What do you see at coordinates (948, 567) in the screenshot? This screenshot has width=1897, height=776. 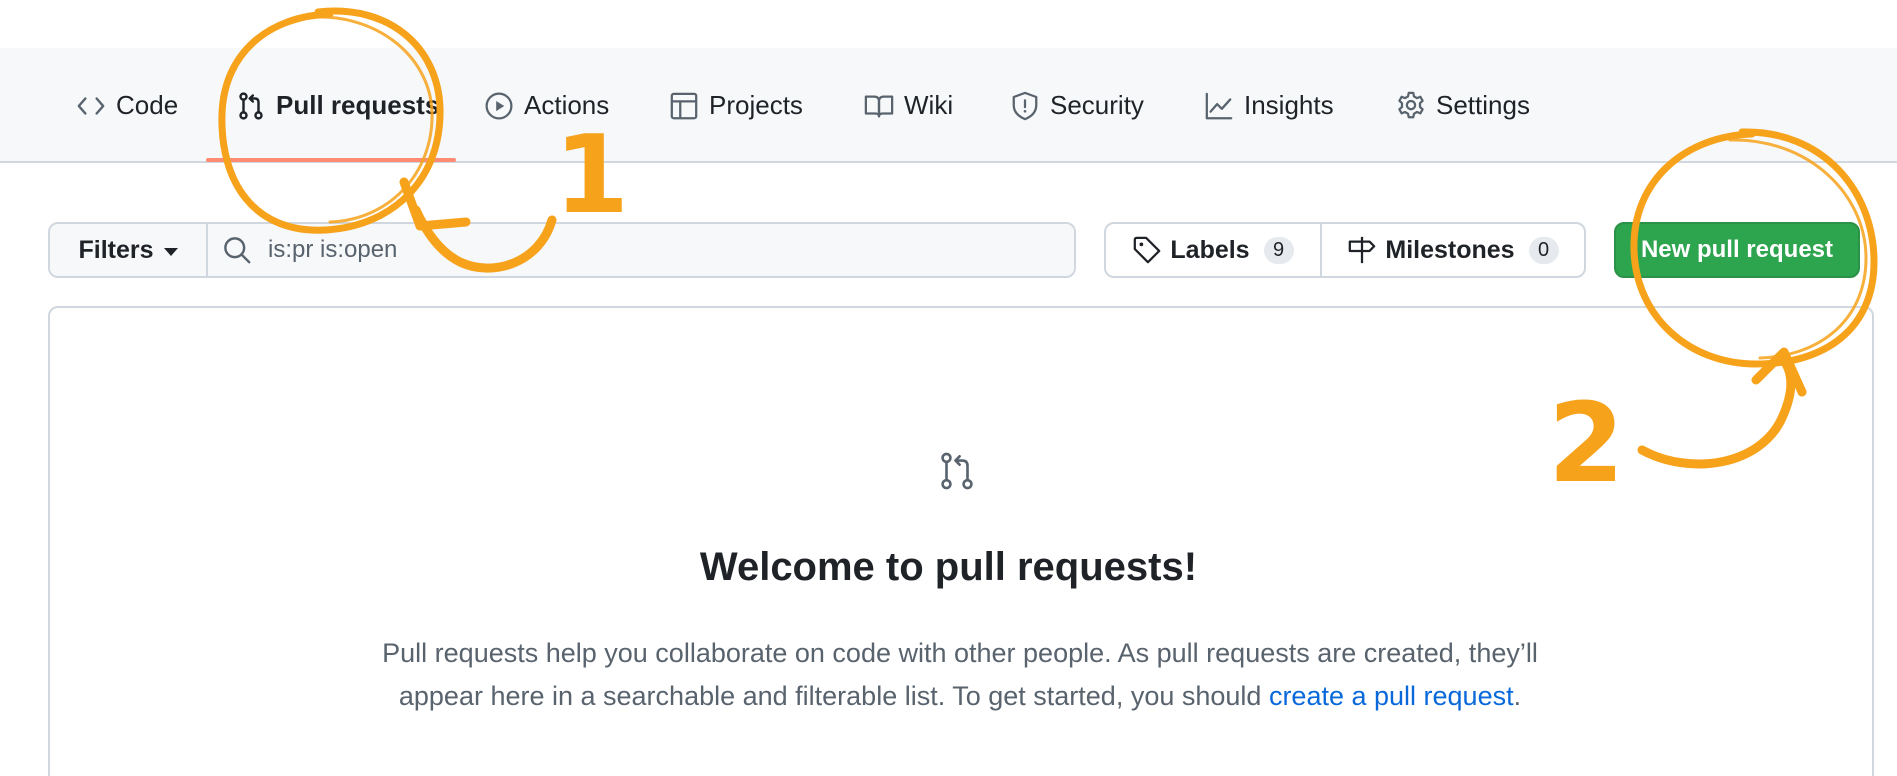 I see `blankslate-title: Welcome to pull requests!` at bounding box center [948, 567].